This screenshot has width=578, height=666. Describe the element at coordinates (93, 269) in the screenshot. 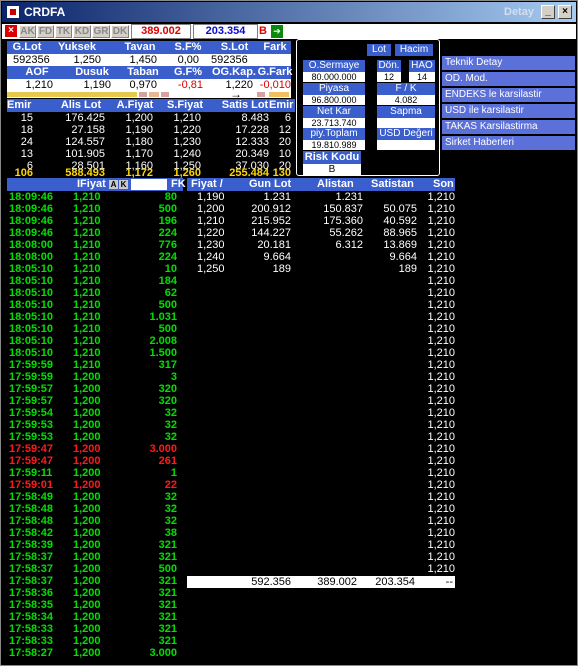

I see `trade-row: 18:05:10 1,210 10` at that location.